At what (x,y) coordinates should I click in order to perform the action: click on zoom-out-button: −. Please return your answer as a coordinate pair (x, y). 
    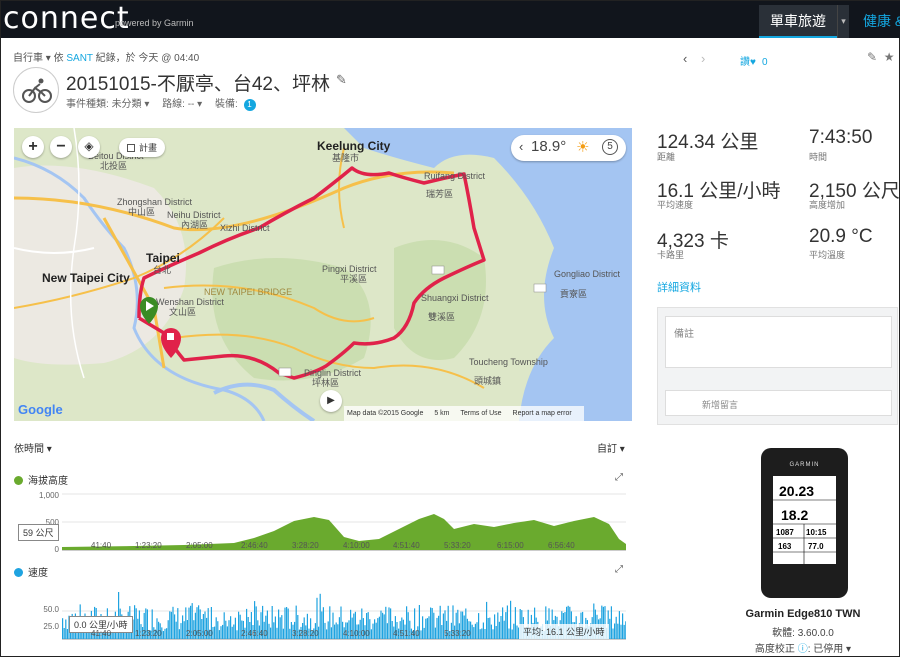
    Looking at the image, I should click on (61, 147).